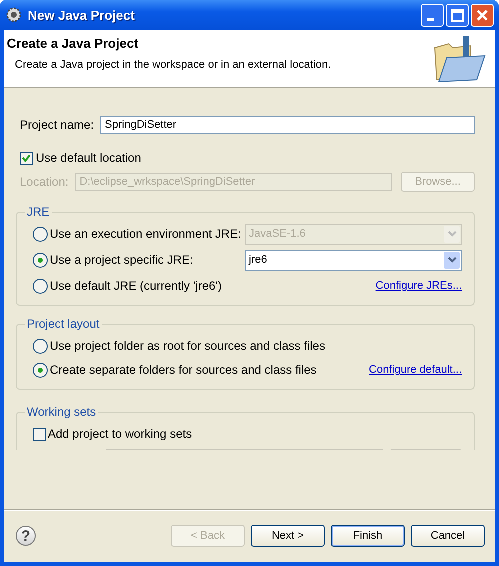 This screenshot has height=566, width=499. What do you see at coordinates (173, 65) in the screenshot?
I see `page-description: Create a Java project in the workspace or in an external location.` at bounding box center [173, 65].